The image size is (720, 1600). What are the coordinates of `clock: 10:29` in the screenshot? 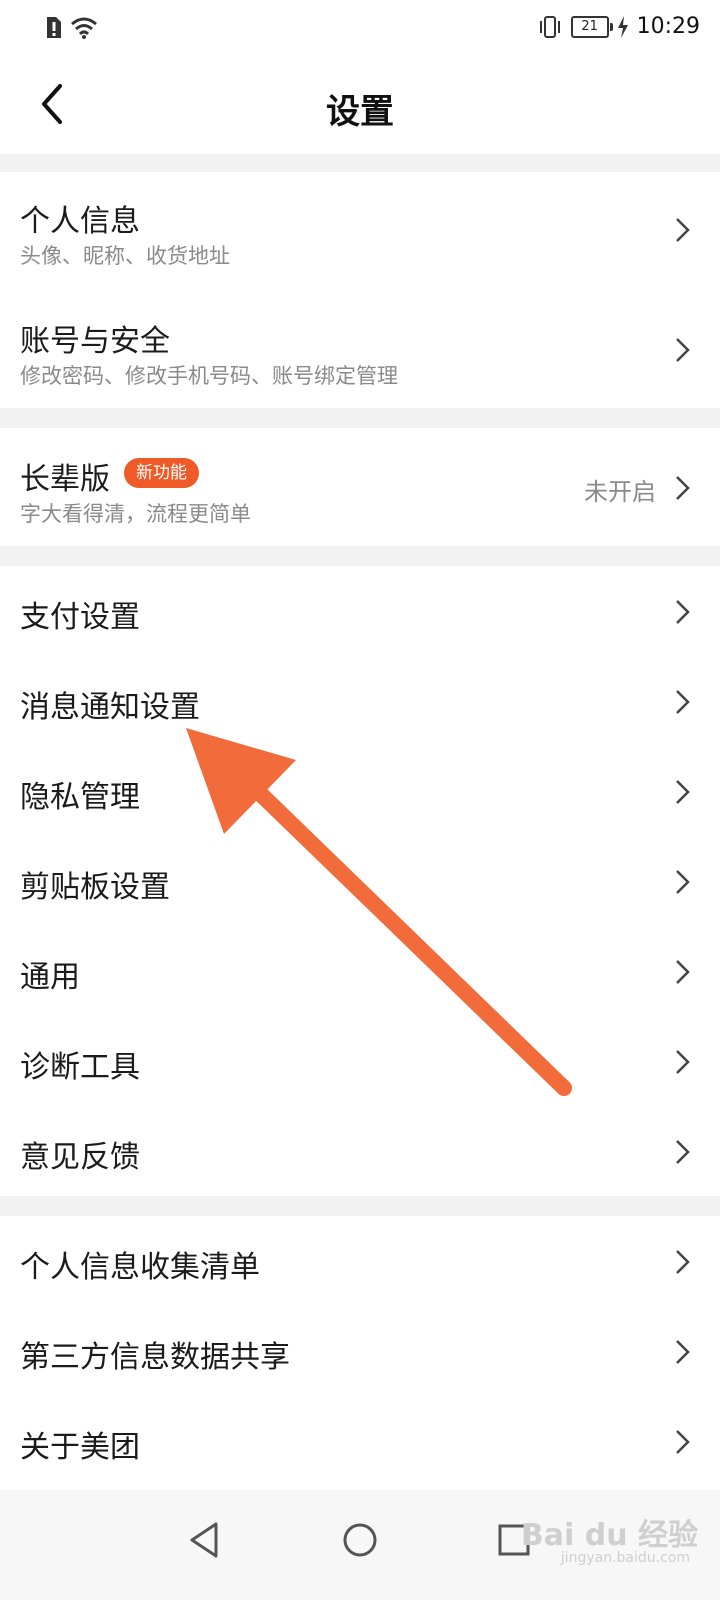 It's located at (668, 26).